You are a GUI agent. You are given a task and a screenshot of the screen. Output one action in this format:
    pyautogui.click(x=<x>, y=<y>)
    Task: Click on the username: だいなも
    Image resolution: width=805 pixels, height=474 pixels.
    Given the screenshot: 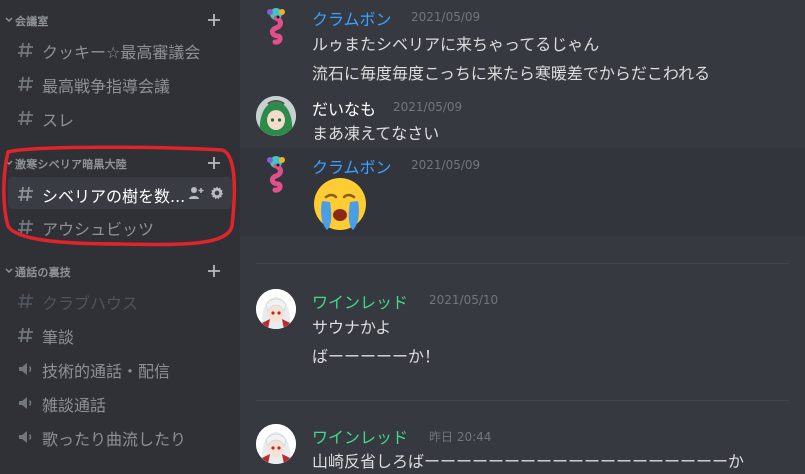 What is the action you would take?
    pyautogui.click(x=344, y=108)
    